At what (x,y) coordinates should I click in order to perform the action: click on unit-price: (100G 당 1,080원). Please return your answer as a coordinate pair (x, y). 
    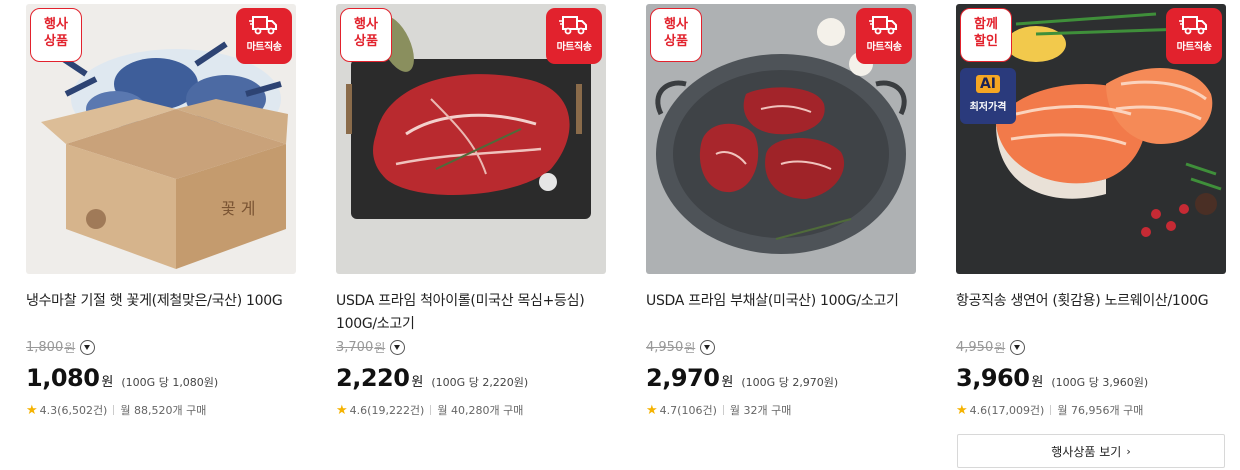
    Looking at the image, I should click on (170, 382).